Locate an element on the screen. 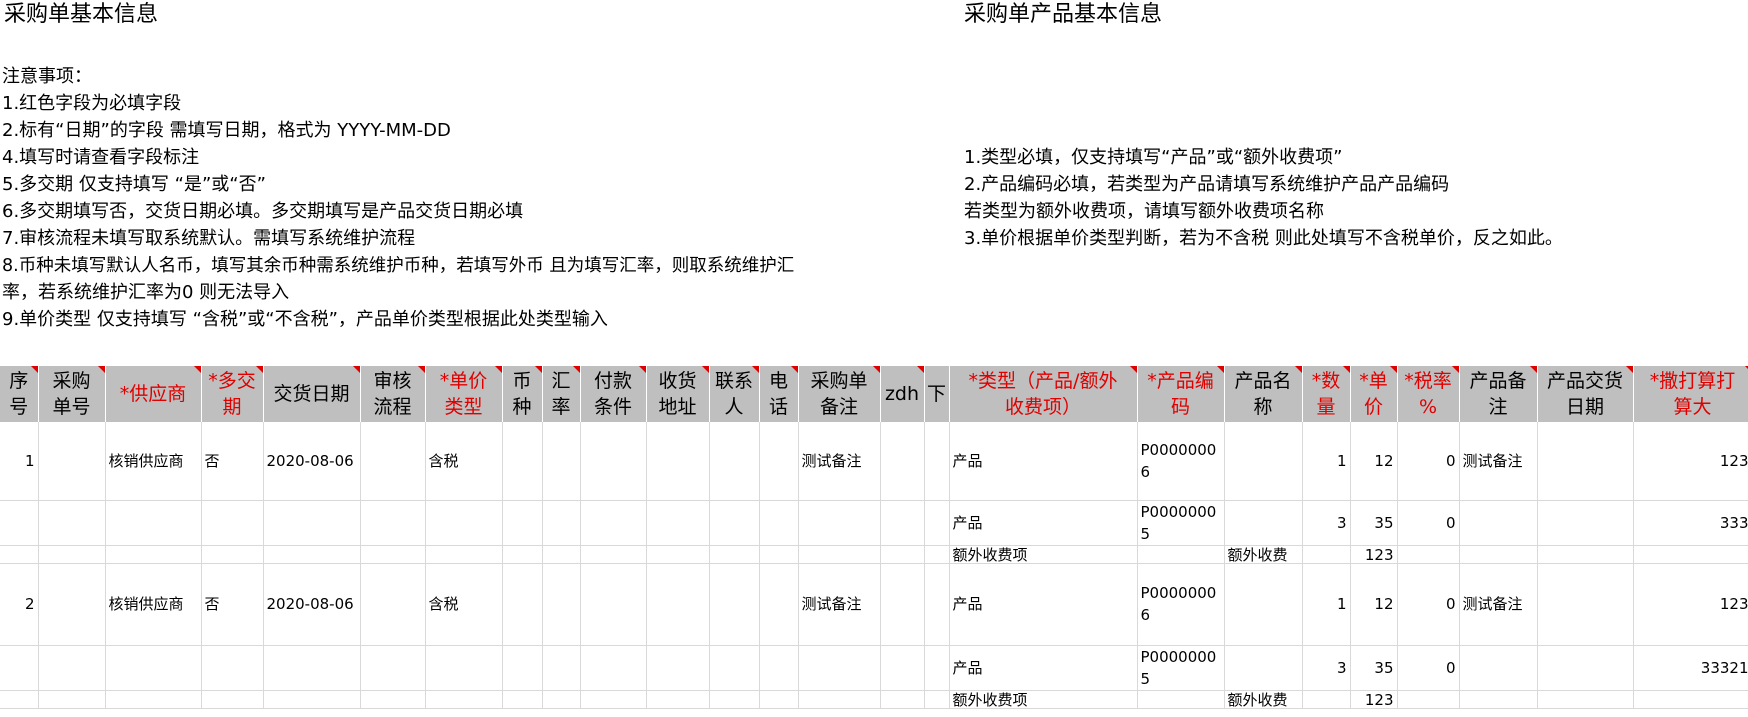 The width and height of the screenshot is (1748, 717). column-header: 联系人 is located at coordinates (734, 394).